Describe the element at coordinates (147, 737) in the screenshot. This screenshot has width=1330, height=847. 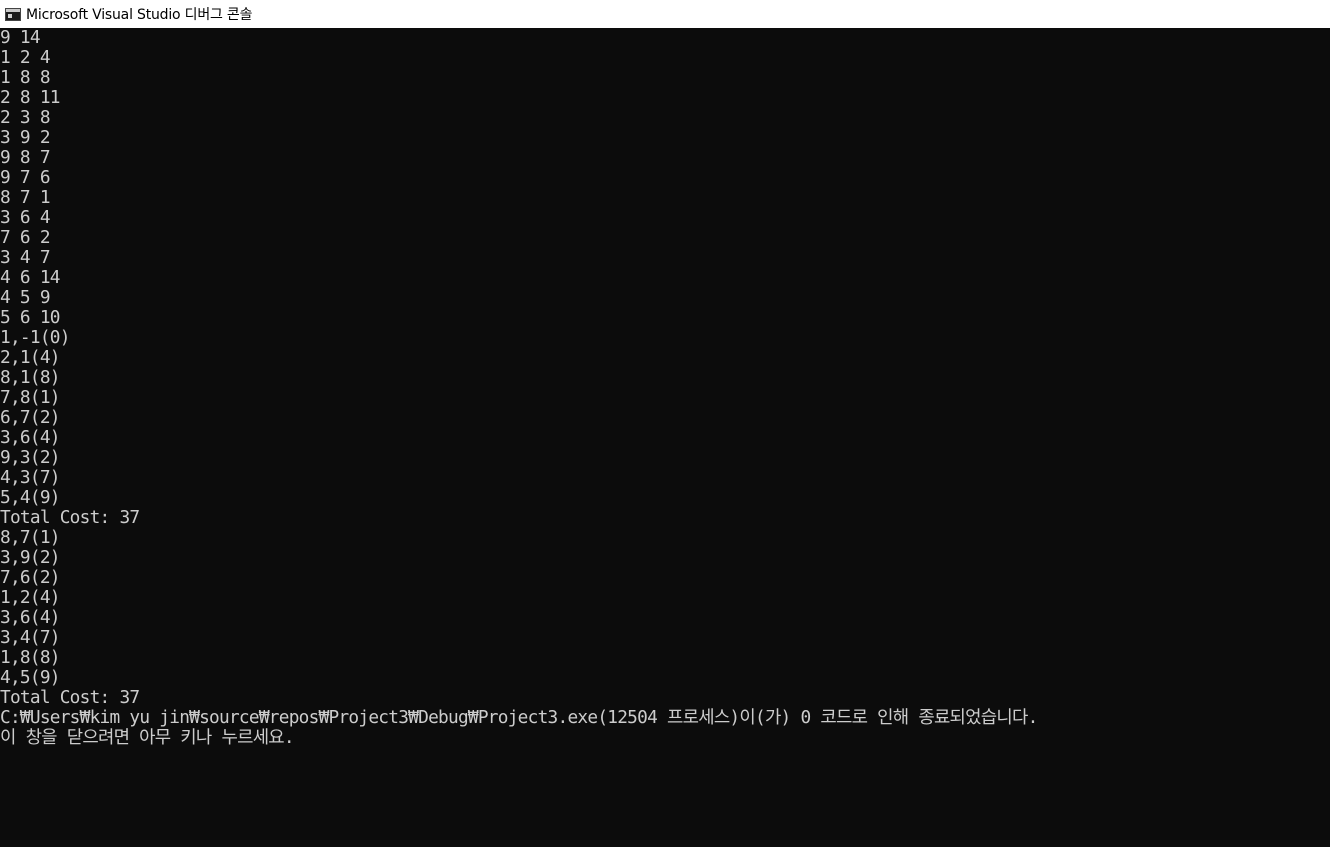
I see `console-line: 이 창을 닫으려면 아무 키나 누르세요.` at that location.